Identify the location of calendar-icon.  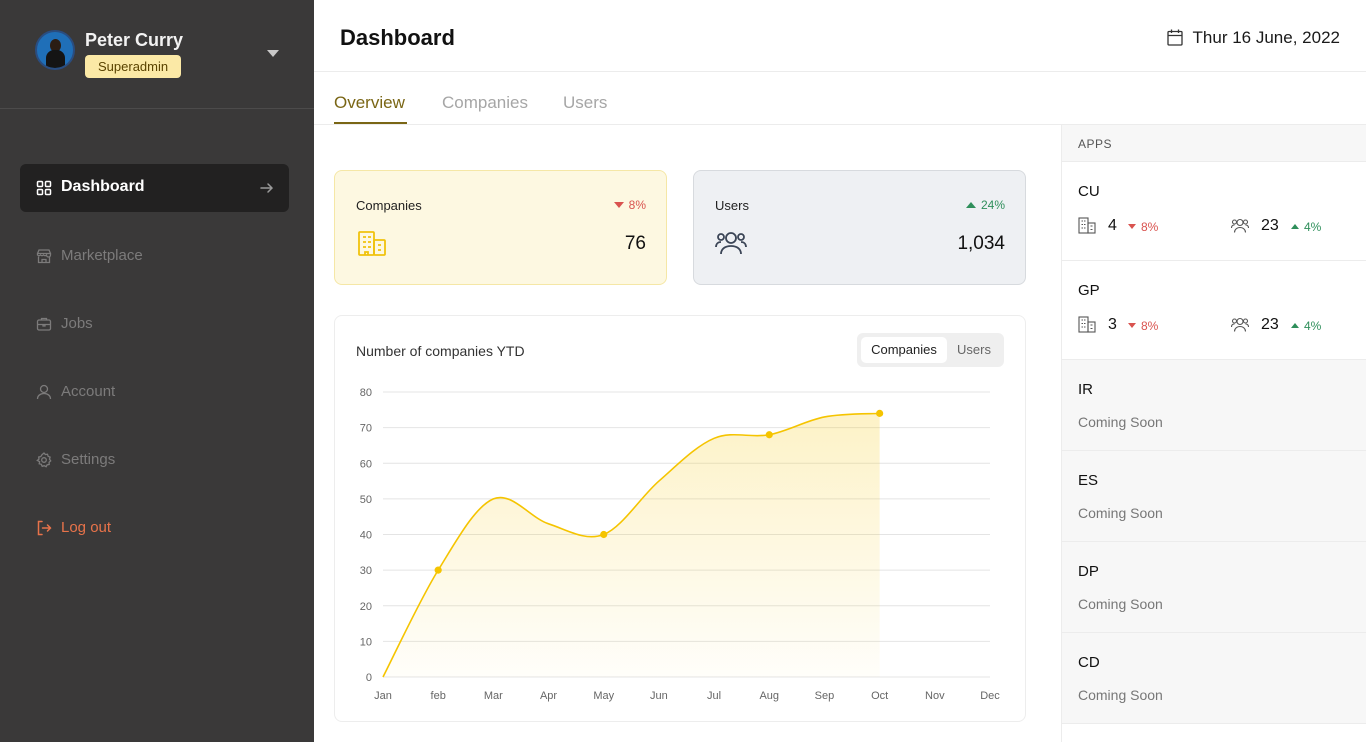
(1174, 37).